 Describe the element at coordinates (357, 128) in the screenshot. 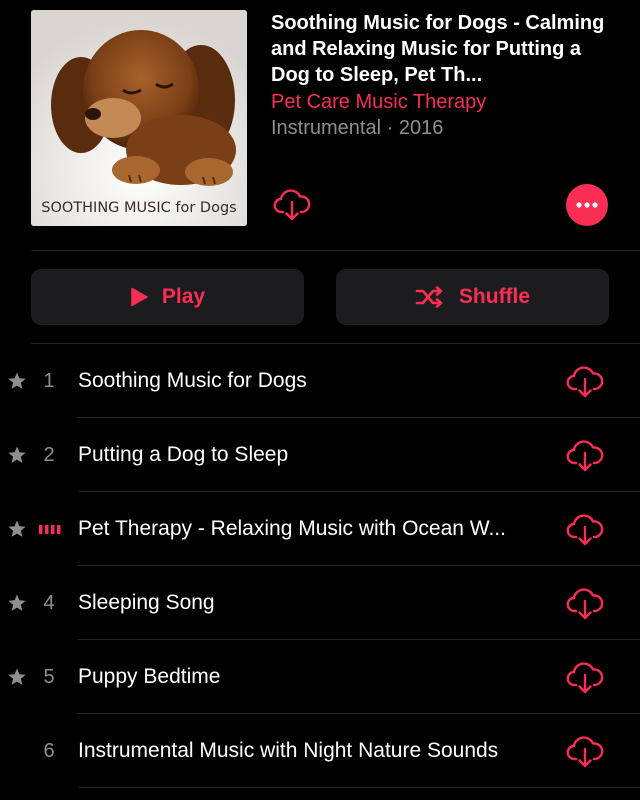

I see `album-genre-year: Instrumental · 2016` at that location.